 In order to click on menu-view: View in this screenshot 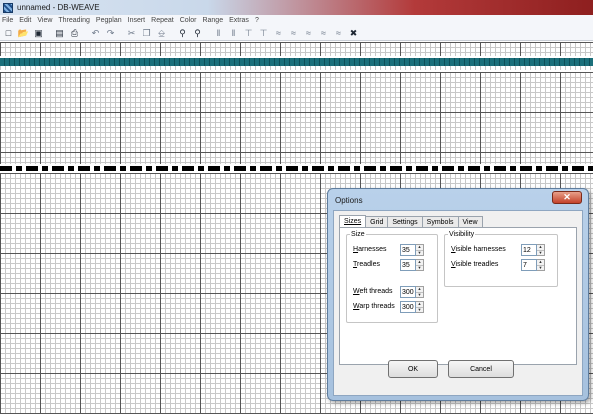, I will do `click(44, 20)`.